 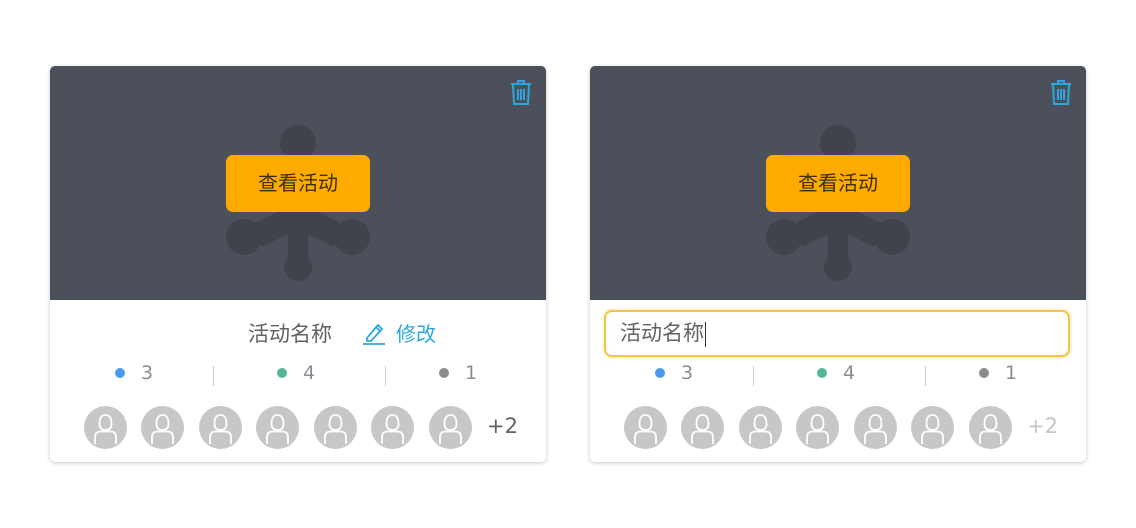 I want to click on activity-name-input: 活动名称, so click(x=837, y=333).